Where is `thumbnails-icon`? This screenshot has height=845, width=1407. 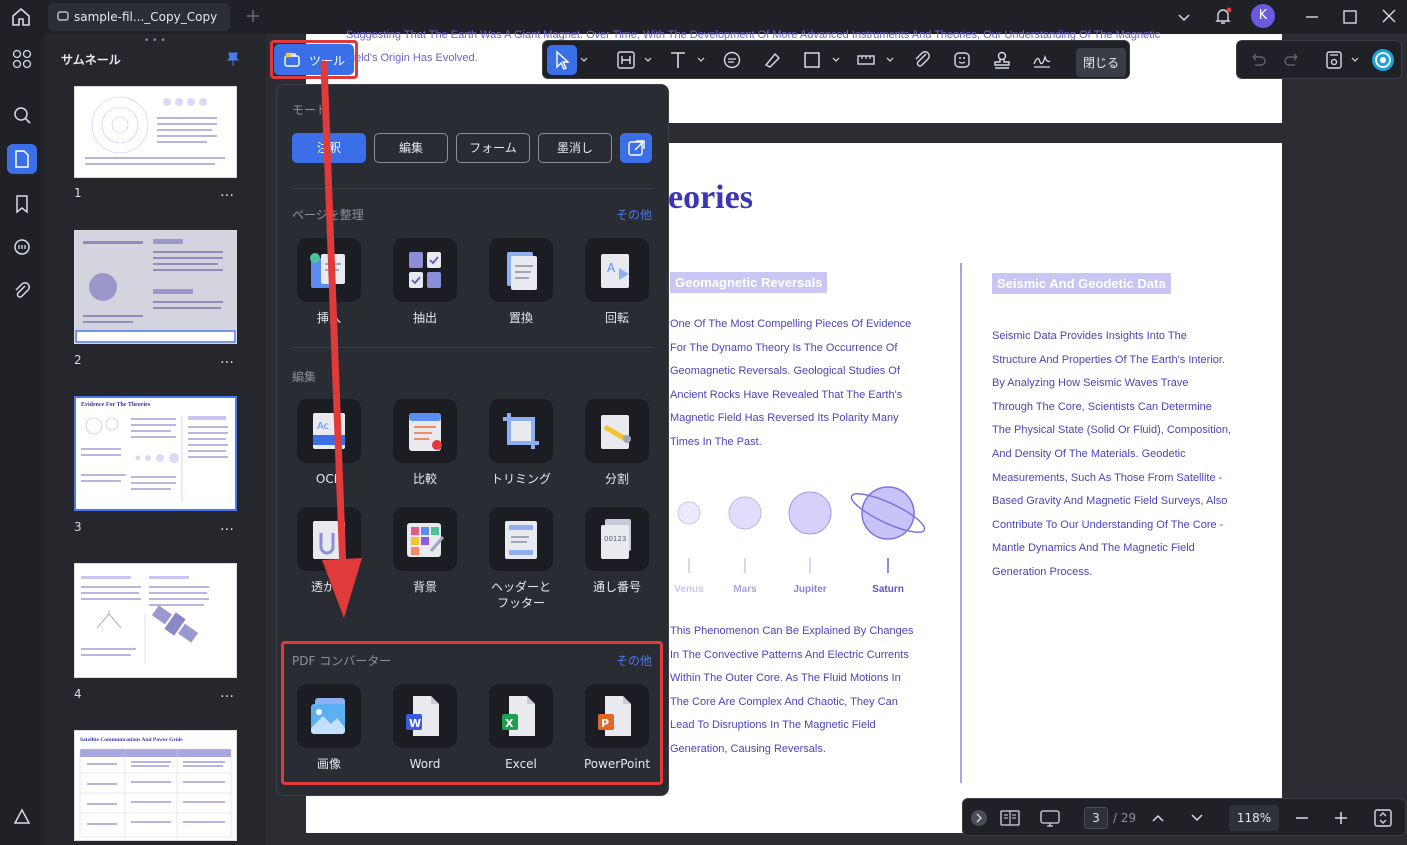 thumbnails-icon is located at coordinates (22, 159).